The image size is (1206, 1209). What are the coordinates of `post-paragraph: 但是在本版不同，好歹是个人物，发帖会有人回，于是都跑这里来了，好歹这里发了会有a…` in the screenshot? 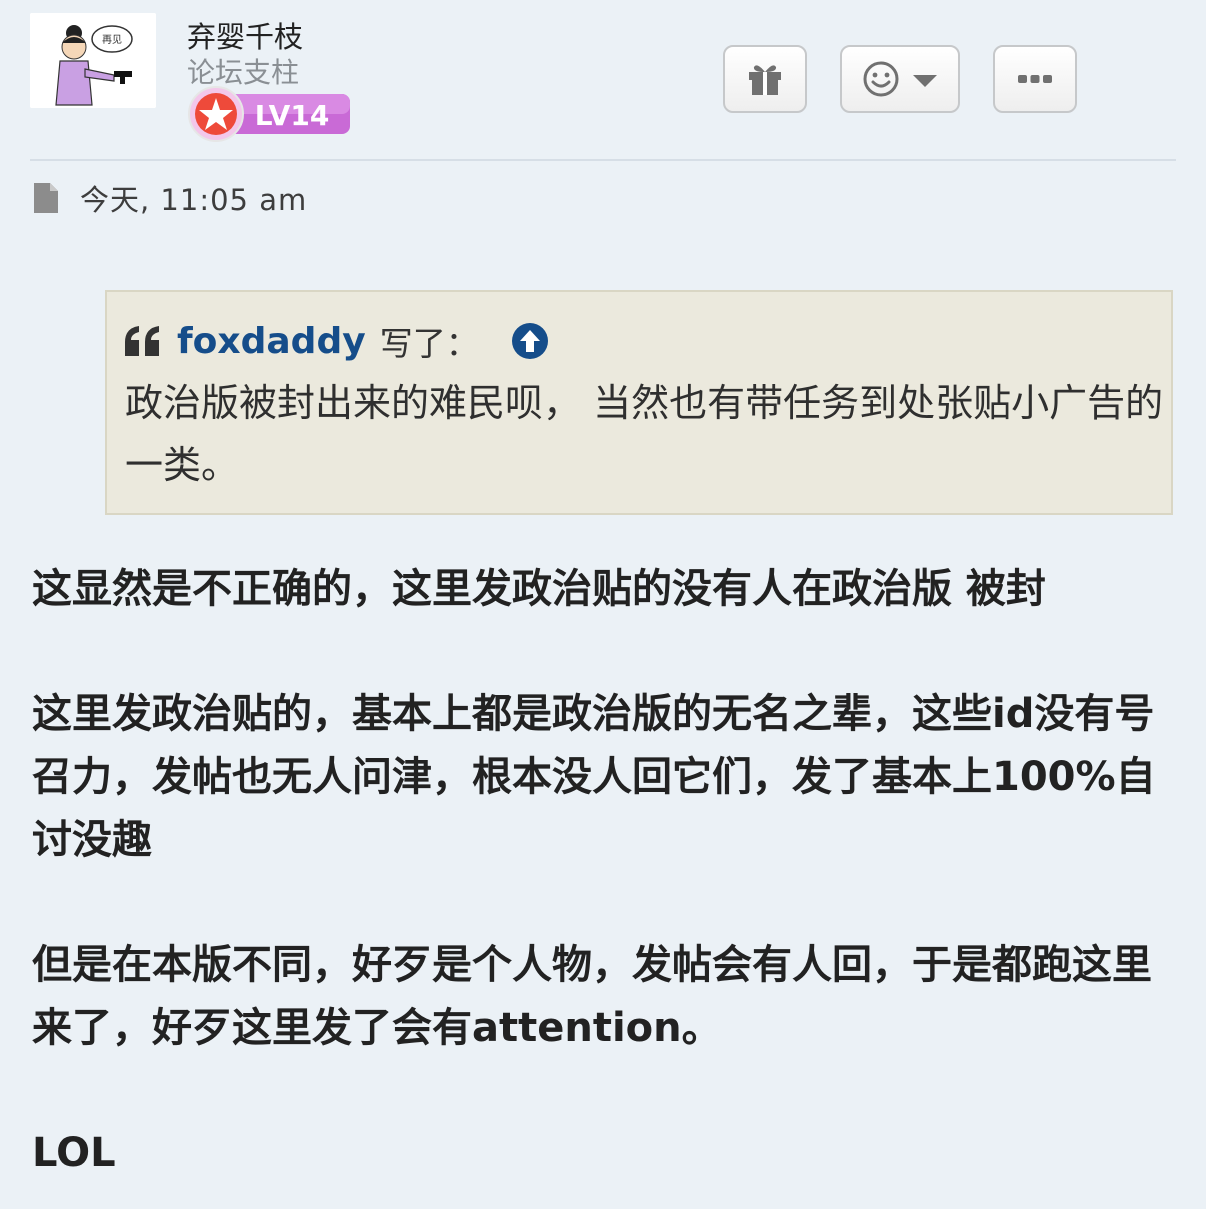 It's located at (592, 996).